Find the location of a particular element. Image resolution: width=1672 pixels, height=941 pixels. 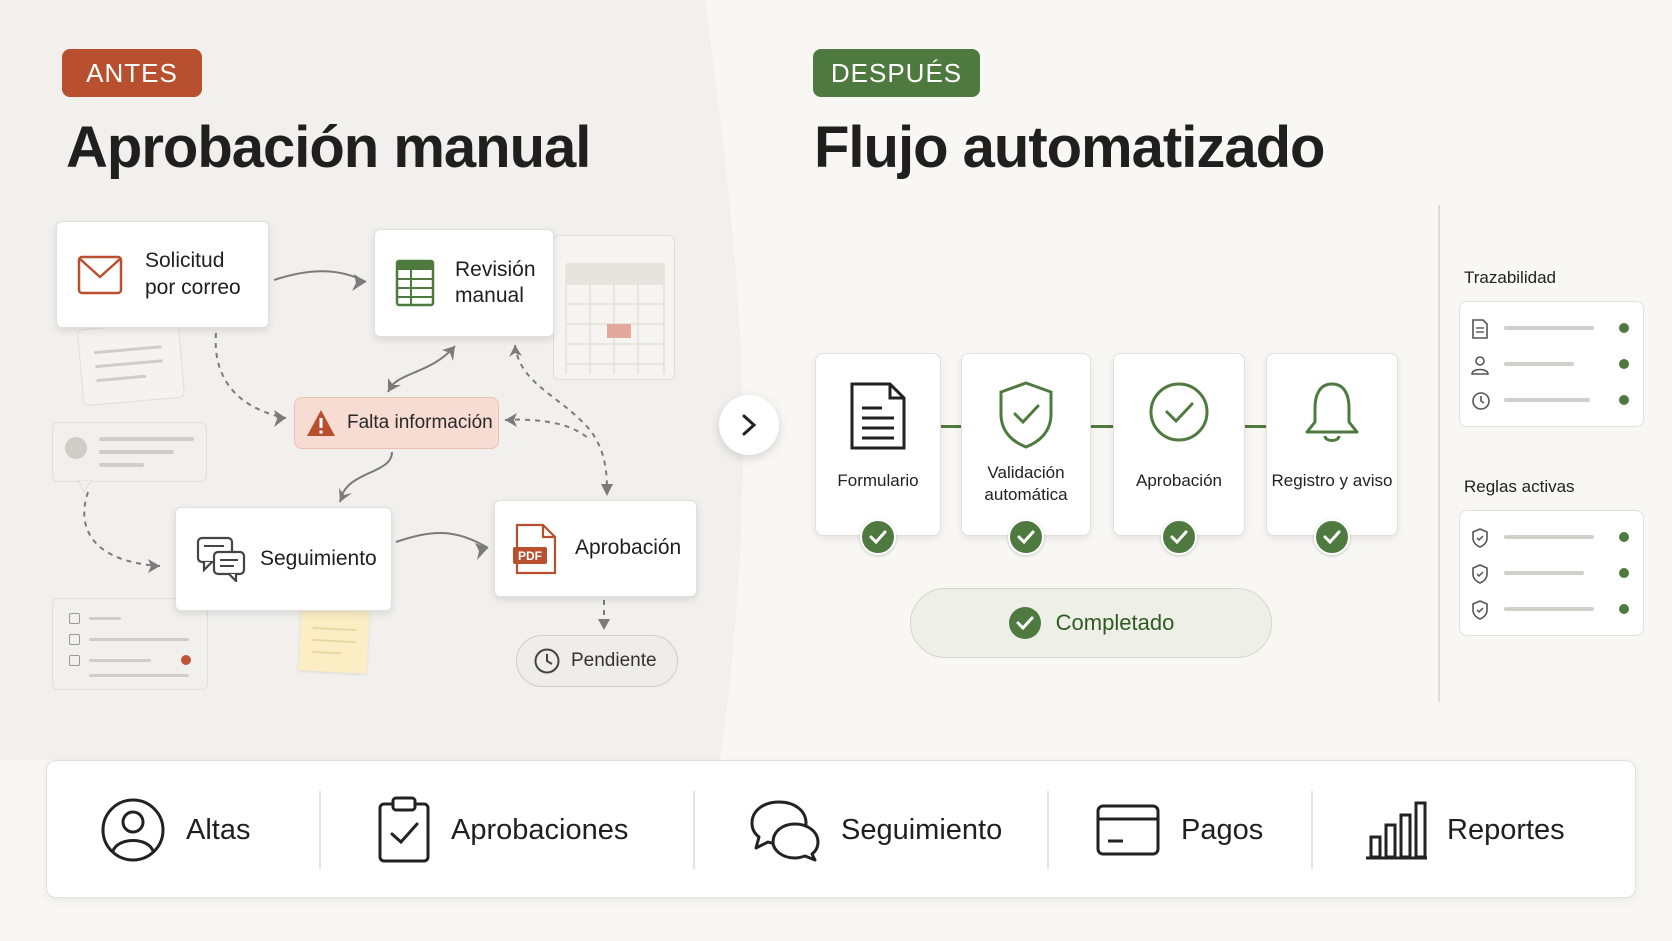

pdf-icon: PDF is located at coordinates (535, 548).